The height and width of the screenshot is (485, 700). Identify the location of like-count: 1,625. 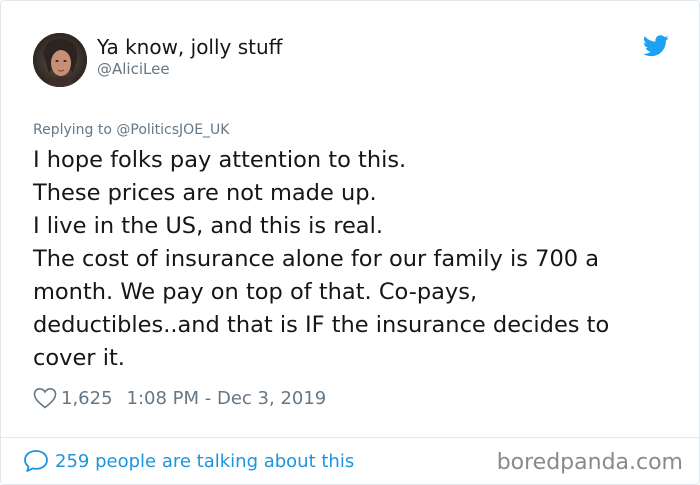
(87, 398).